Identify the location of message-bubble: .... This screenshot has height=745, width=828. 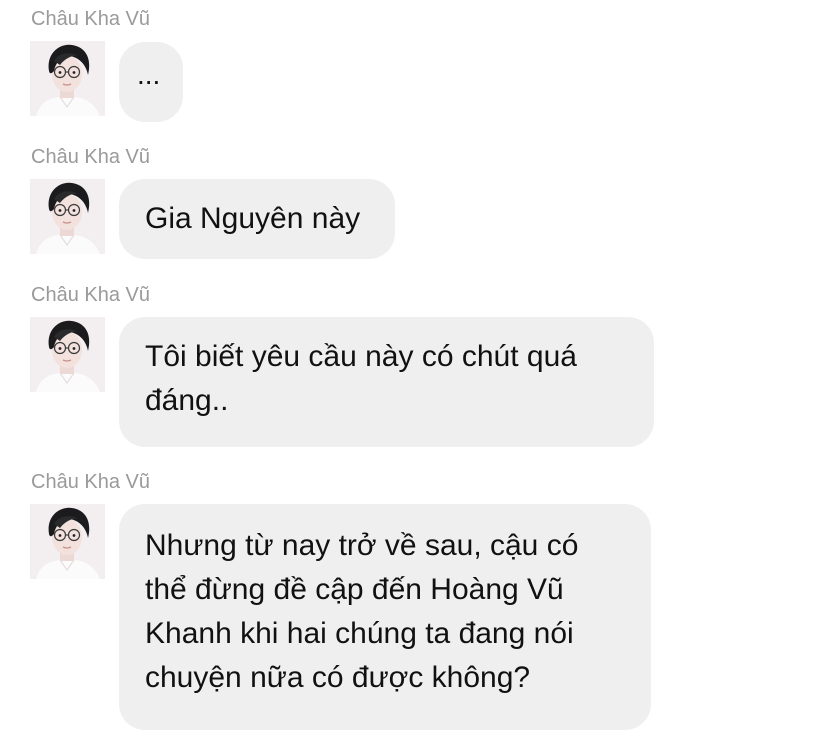
(151, 82).